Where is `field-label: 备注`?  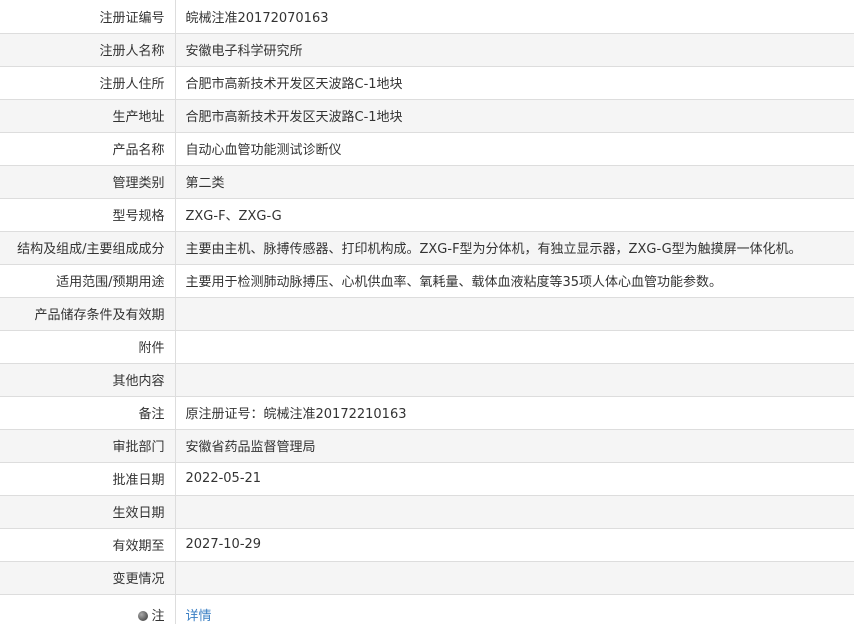 field-label: 备注 is located at coordinates (88, 413).